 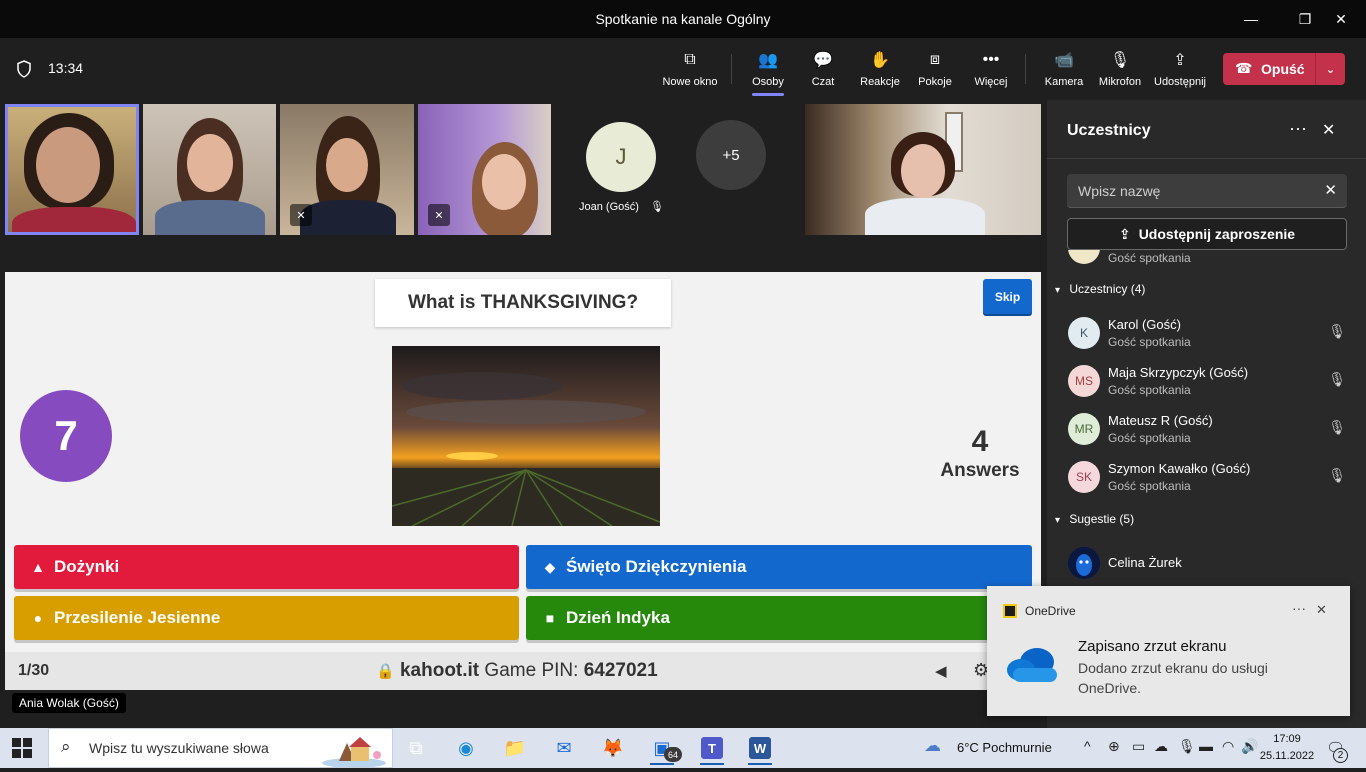 I want to click on meeting-duration: 13:34, so click(x=66, y=68).